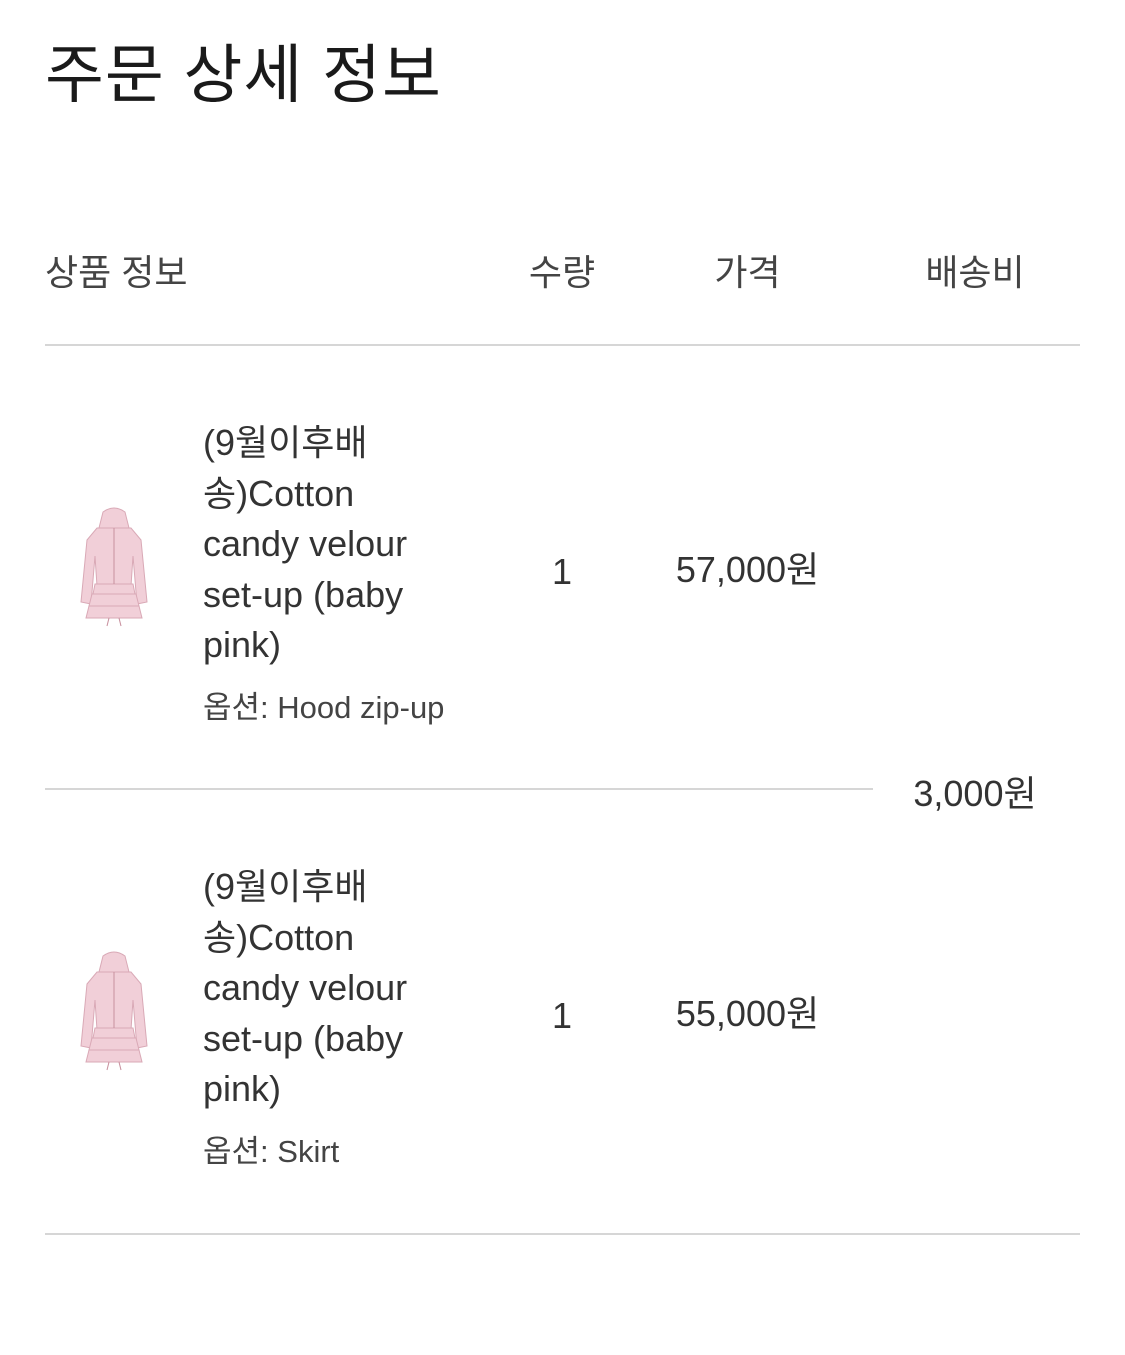  I want to click on table-bottom-divider, so click(562, 1234).